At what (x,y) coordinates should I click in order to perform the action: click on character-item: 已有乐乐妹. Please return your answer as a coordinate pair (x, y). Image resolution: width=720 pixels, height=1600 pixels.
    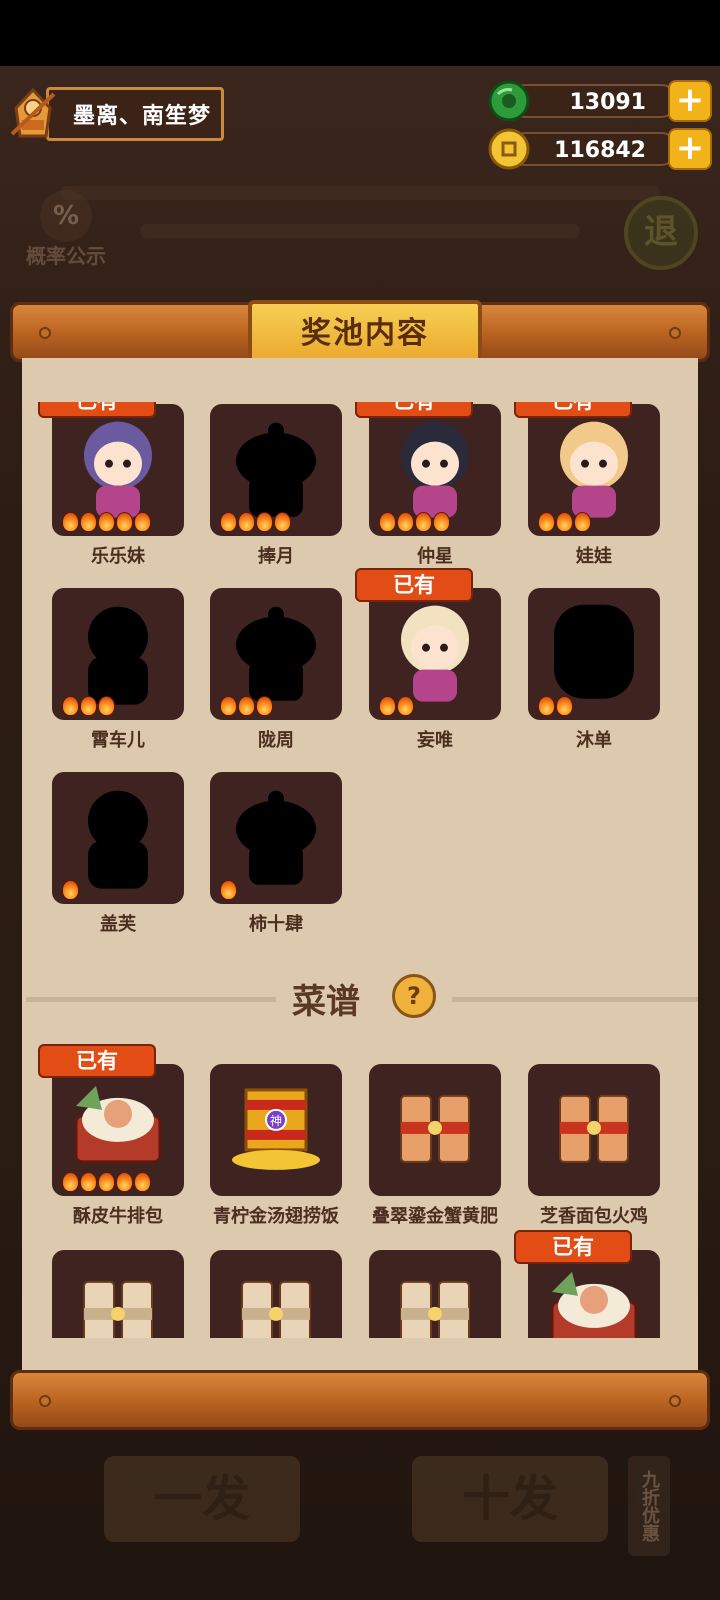
    Looking at the image, I should click on (113, 479).